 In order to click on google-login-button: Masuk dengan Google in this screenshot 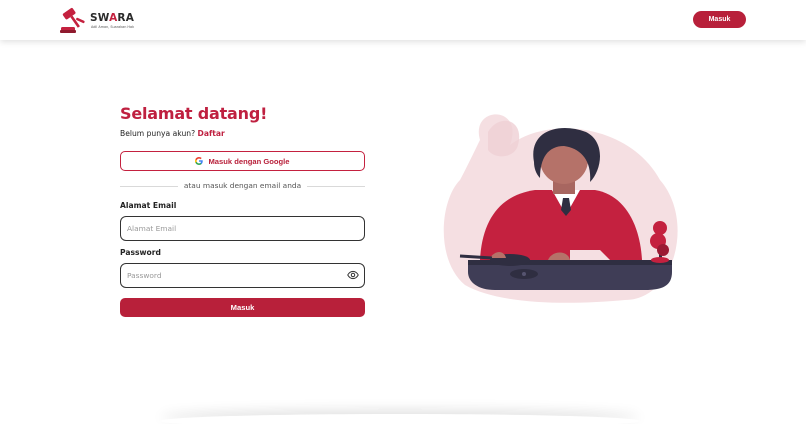, I will do `click(242, 161)`.